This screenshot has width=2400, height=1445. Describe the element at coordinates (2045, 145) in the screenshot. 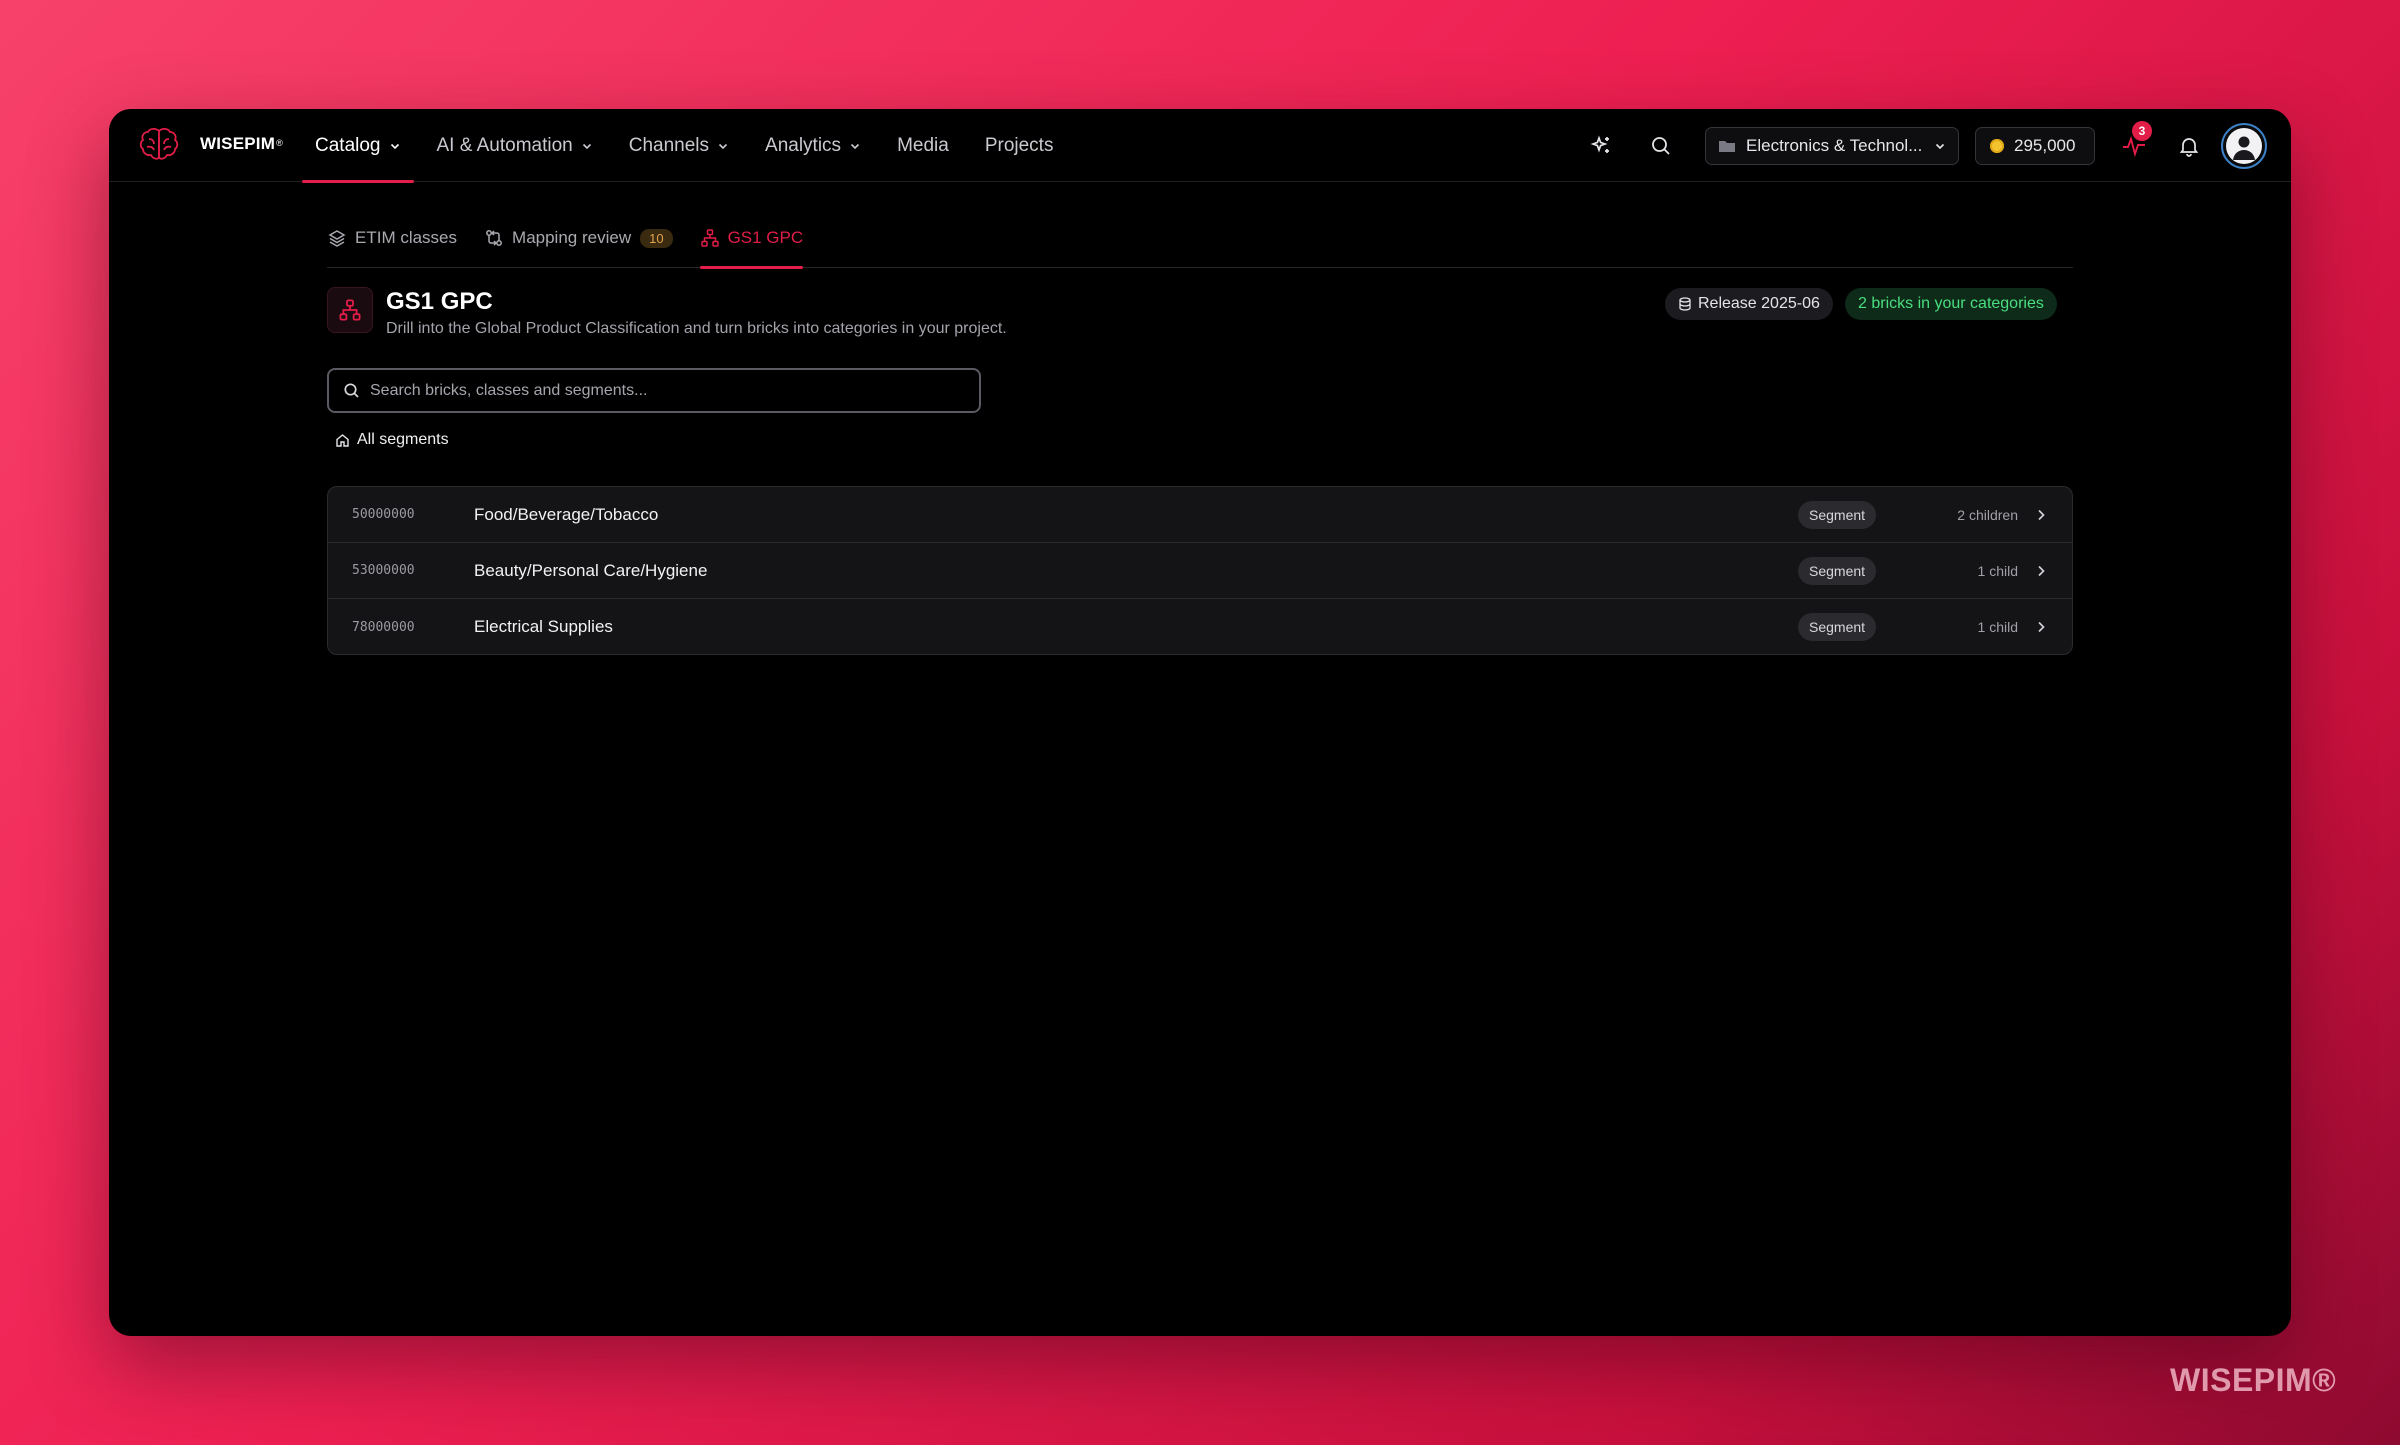

I see `credits-value: 295,000` at that location.